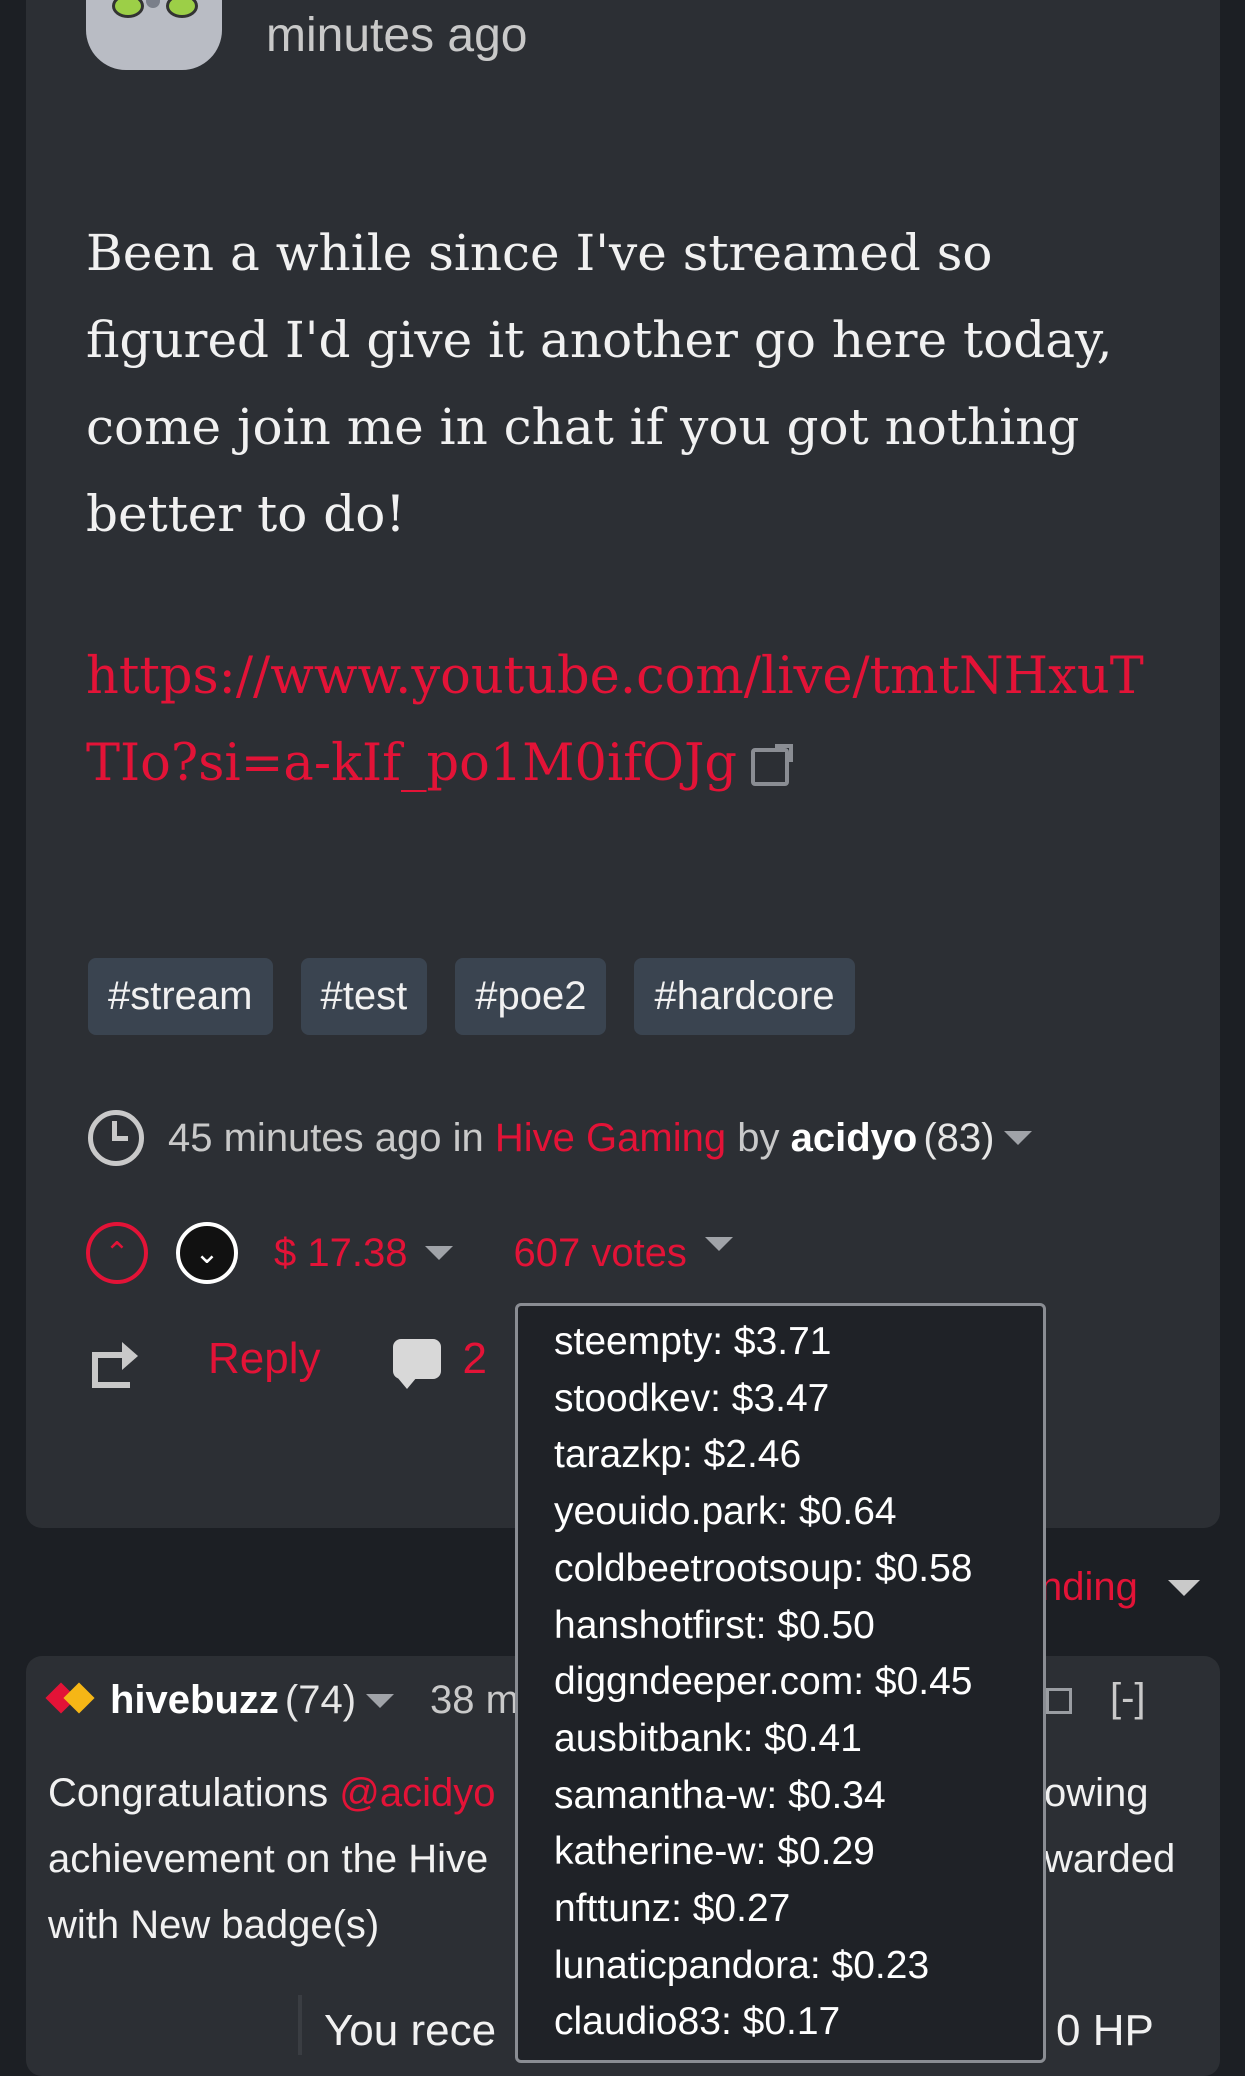 This screenshot has width=1245, height=2076. What do you see at coordinates (780, 1342) in the screenshot?
I see `voter-item: steempty: $3.71` at bounding box center [780, 1342].